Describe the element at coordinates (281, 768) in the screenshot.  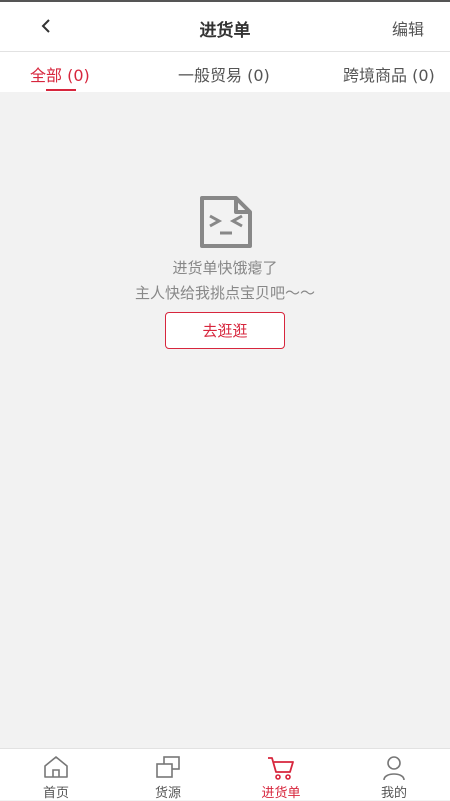
I see `cart-icon` at that location.